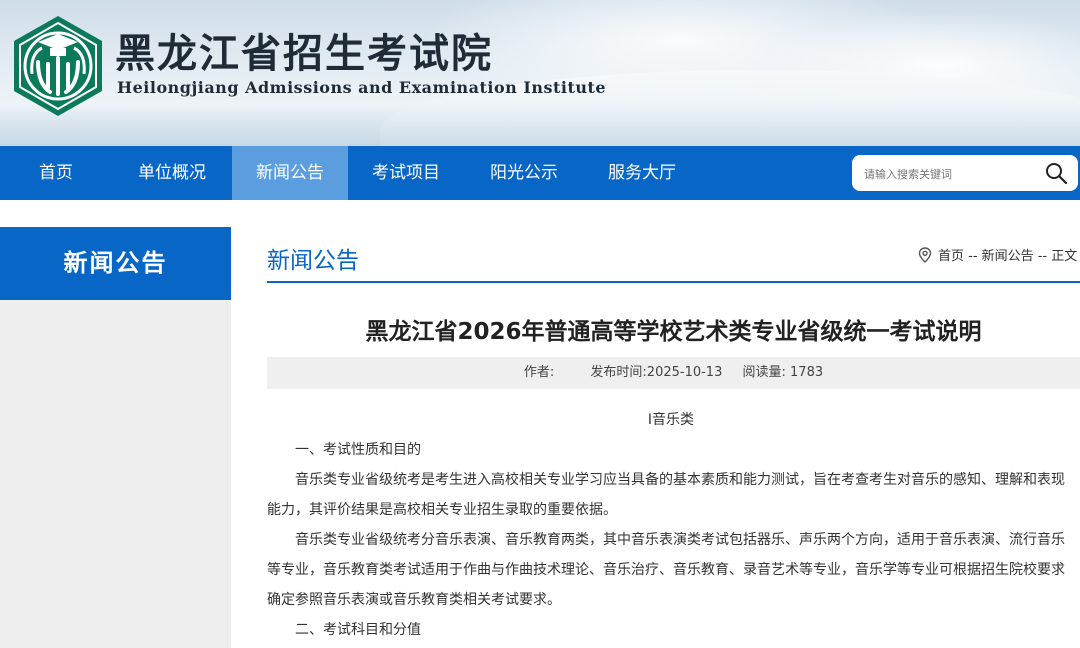 The height and width of the screenshot is (648, 1080). Describe the element at coordinates (1007, 256) in the screenshot. I see `breadcrumb-text: 首页 -- 新闻公告 -- 正文` at that location.